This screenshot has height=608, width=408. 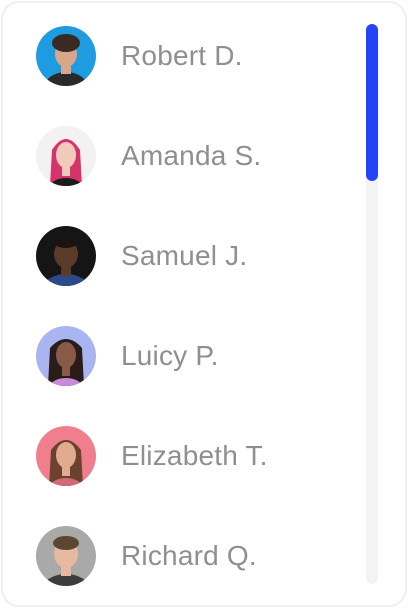 I want to click on contact-name: Robert D., so click(x=182, y=55).